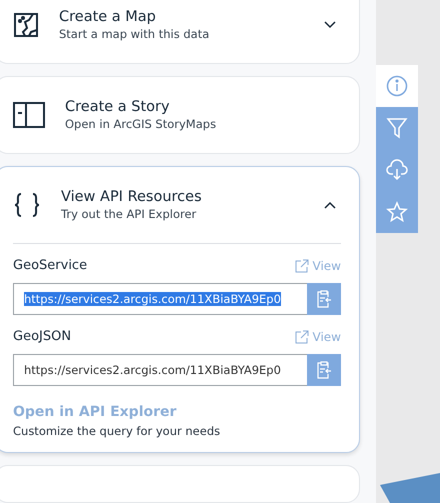 This screenshot has width=440, height=503. What do you see at coordinates (410, 488) in the screenshot?
I see `water-shape` at bounding box center [410, 488].